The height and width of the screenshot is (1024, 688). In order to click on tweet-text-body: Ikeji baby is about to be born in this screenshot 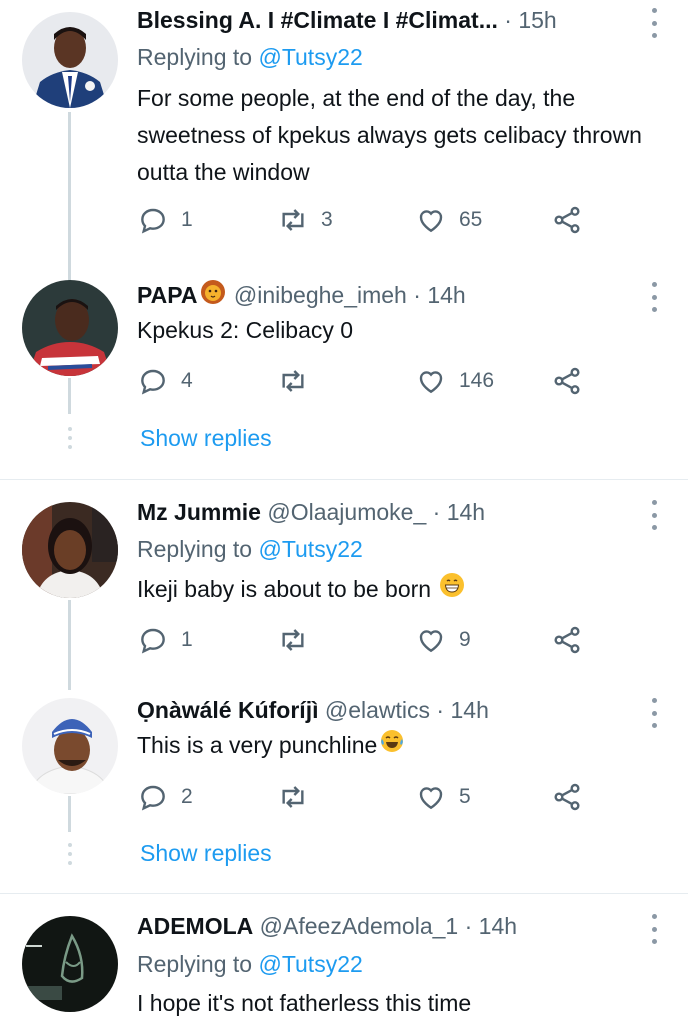, I will do `click(284, 589)`.